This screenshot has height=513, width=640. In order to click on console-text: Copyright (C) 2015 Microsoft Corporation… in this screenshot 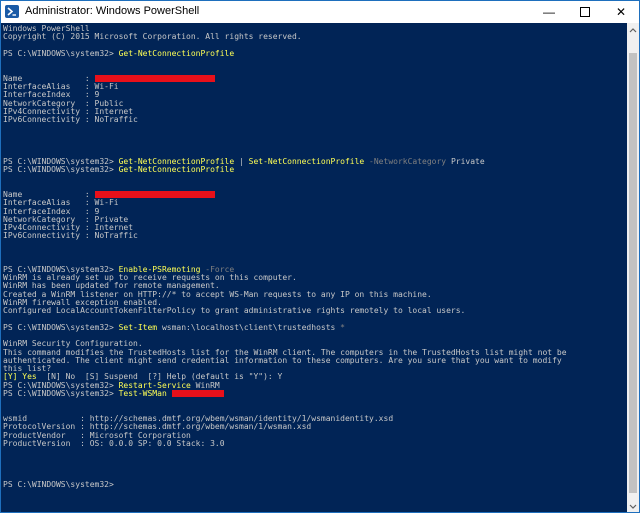, I will do `click(152, 37)`.